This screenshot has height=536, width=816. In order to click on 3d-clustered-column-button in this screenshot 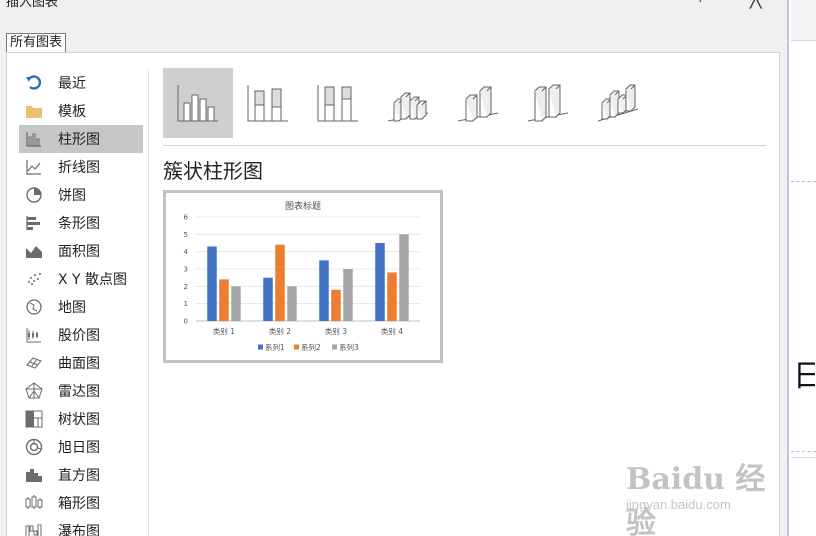, I will do `click(408, 103)`.